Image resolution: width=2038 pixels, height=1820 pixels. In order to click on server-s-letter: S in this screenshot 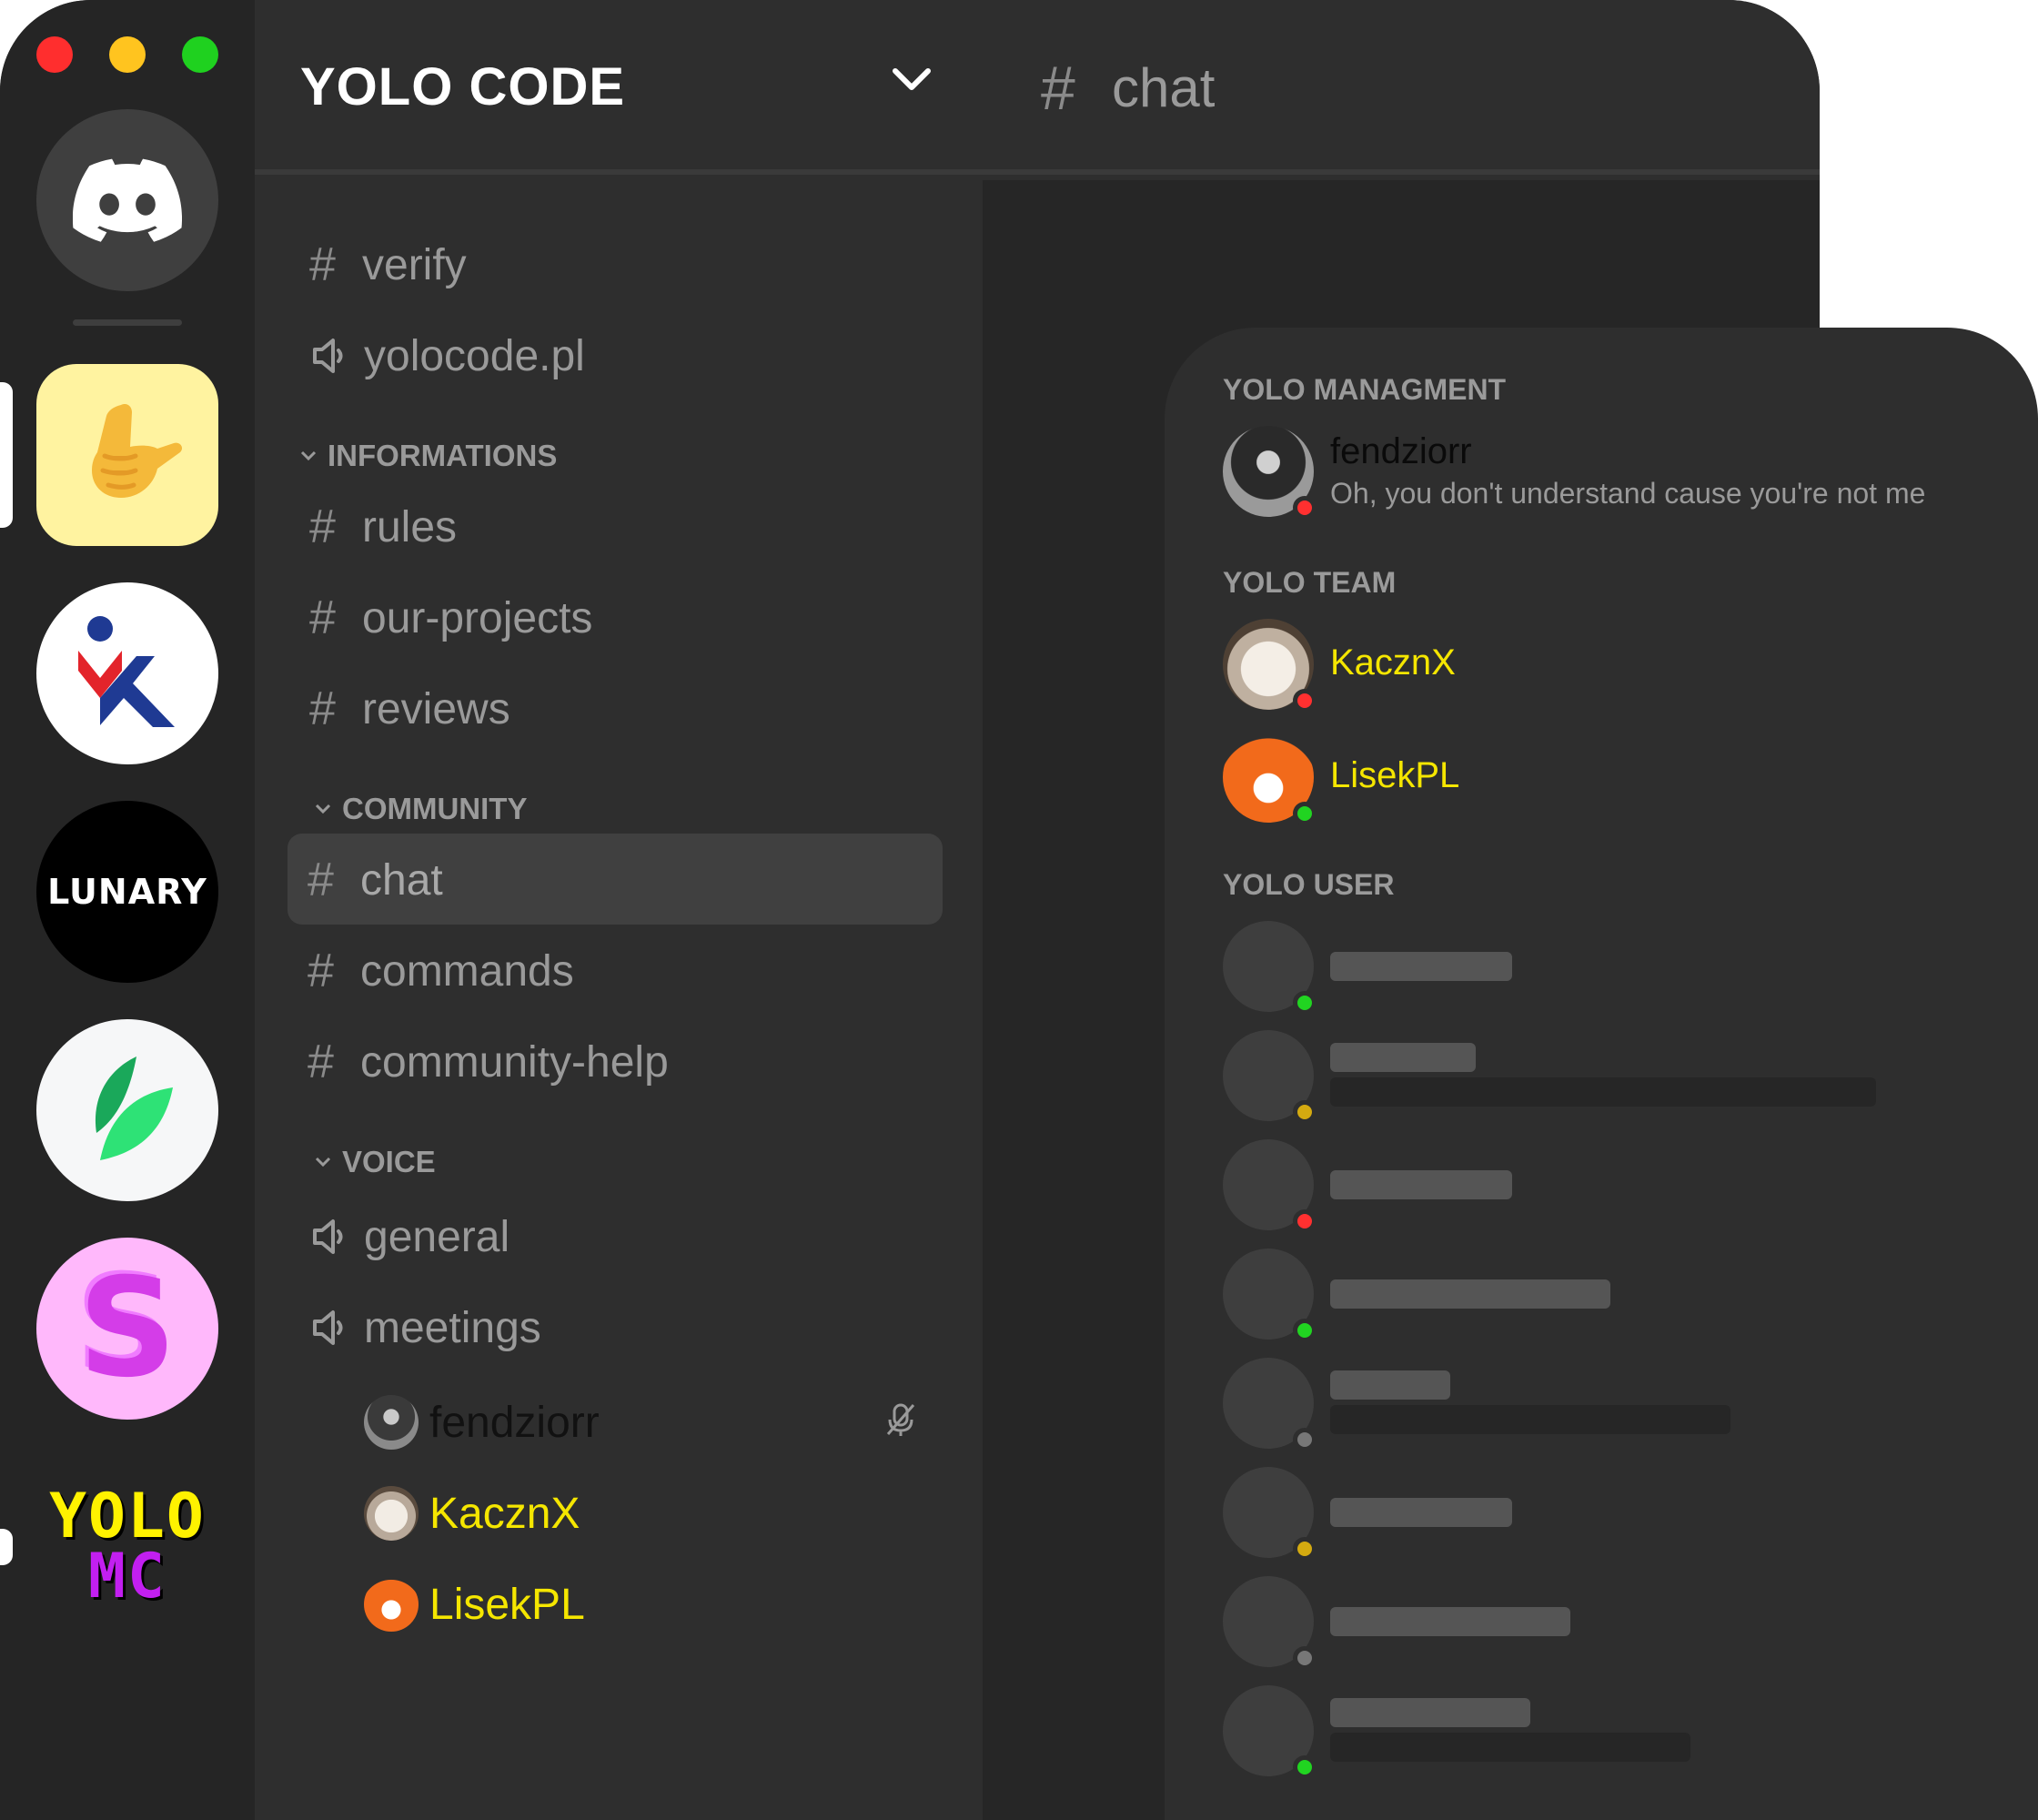, I will do `click(127, 1329)`.